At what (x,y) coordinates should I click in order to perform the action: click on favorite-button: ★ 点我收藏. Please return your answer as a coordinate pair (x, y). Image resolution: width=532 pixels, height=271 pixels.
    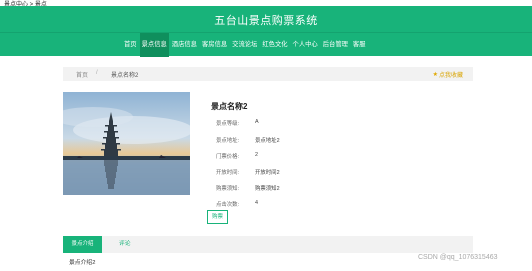
    Looking at the image, I should click on (448, 74).